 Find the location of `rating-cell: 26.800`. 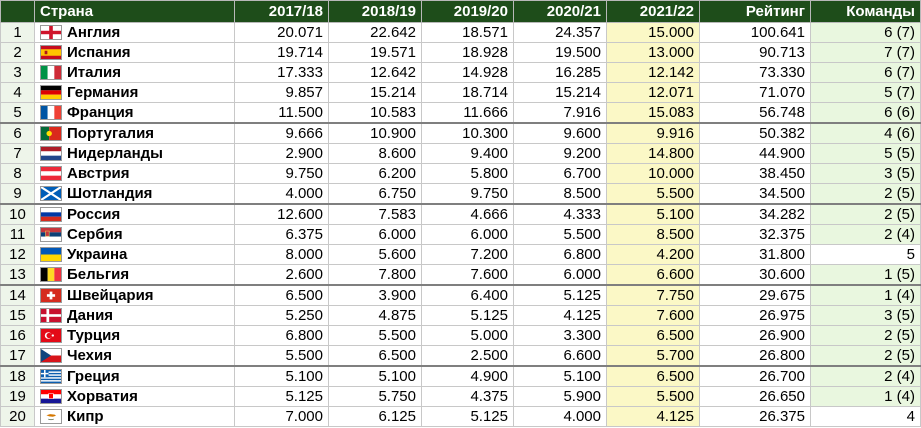

rating-cell: 26.800 is located at coordinates (755, 356).